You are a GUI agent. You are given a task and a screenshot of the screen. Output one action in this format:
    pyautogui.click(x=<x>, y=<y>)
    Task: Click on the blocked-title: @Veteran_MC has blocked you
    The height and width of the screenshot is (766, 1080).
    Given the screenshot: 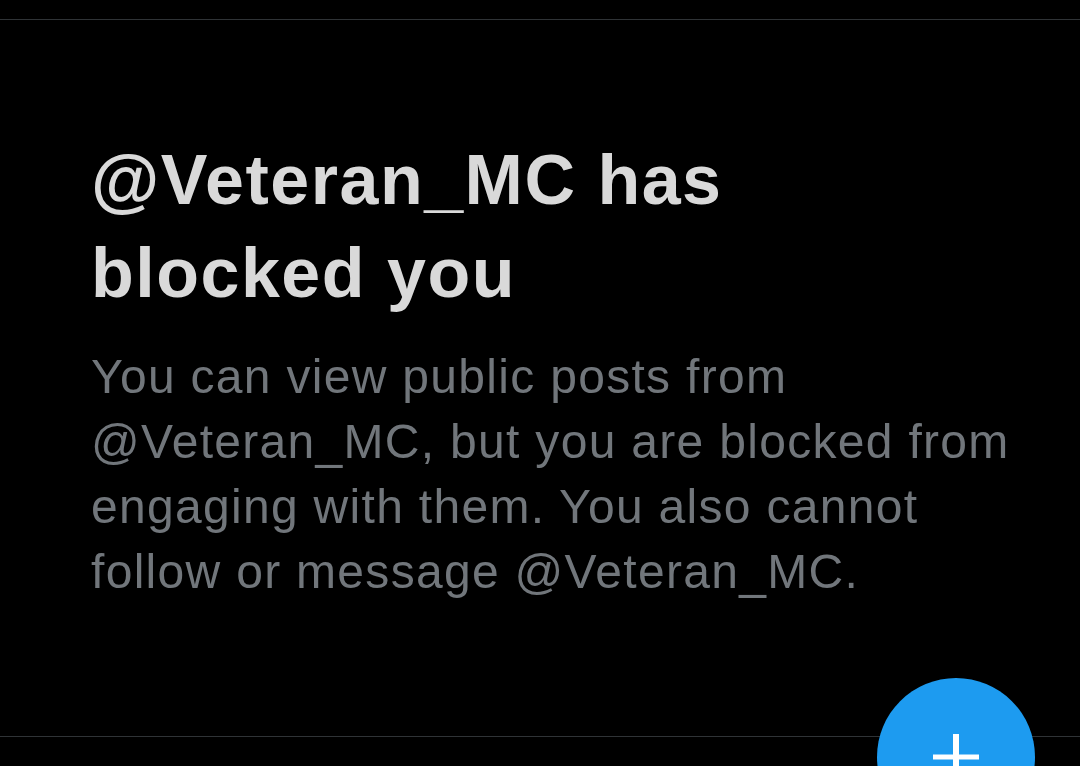 What is the action you would take?
    pyautogui.click(x=407, y=227)
    